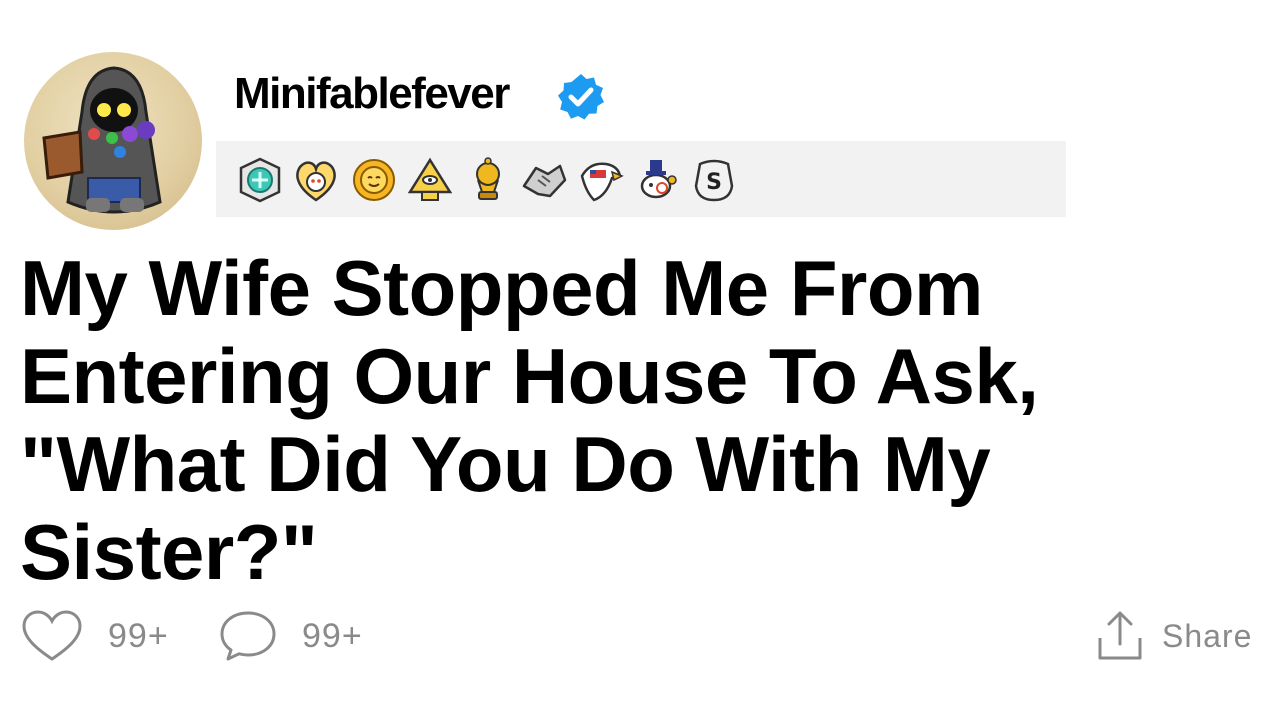 The image size is (1280, 720). I want to click on verified-badge-icon, so click(581, 97).